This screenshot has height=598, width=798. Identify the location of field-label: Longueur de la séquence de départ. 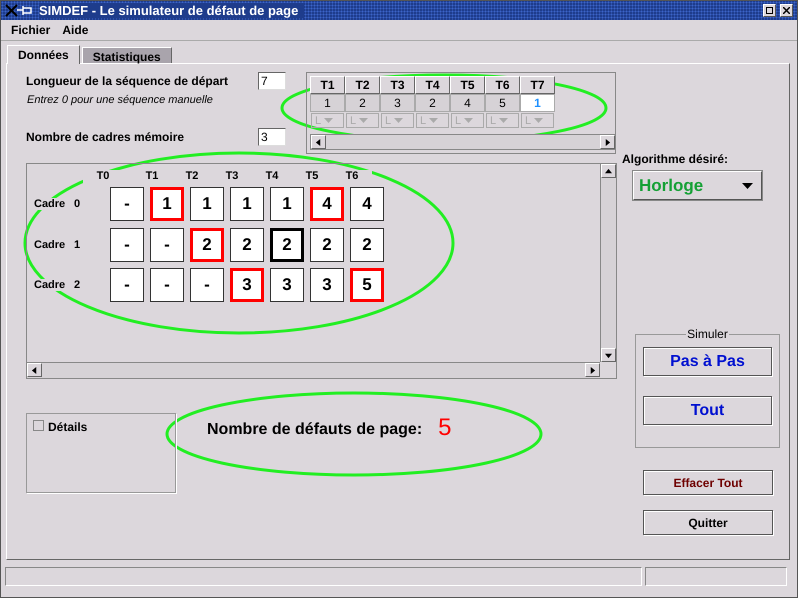
(127, 81).